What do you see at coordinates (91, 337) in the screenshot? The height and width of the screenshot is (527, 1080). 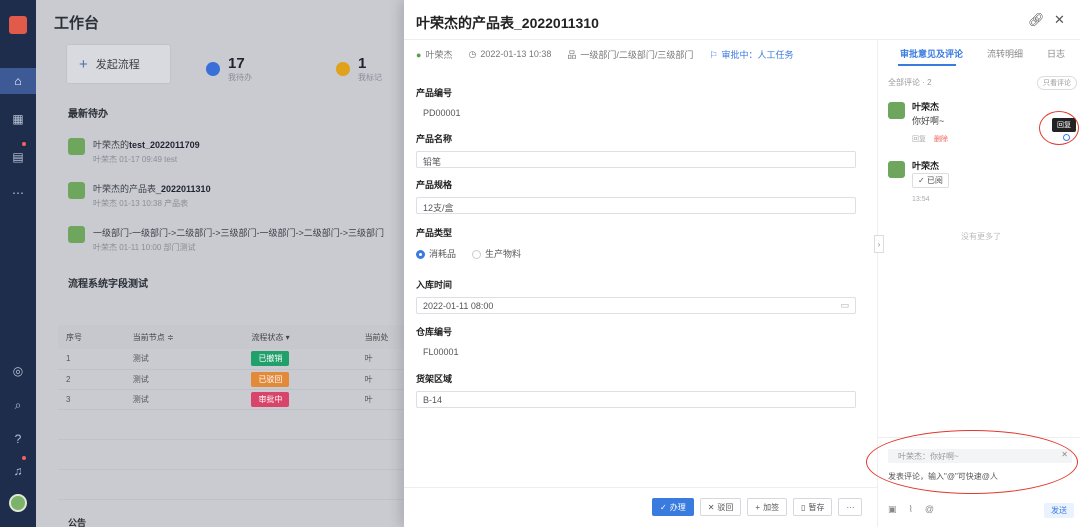 I see `column-header: 序号` at bounding box center [91, 337].